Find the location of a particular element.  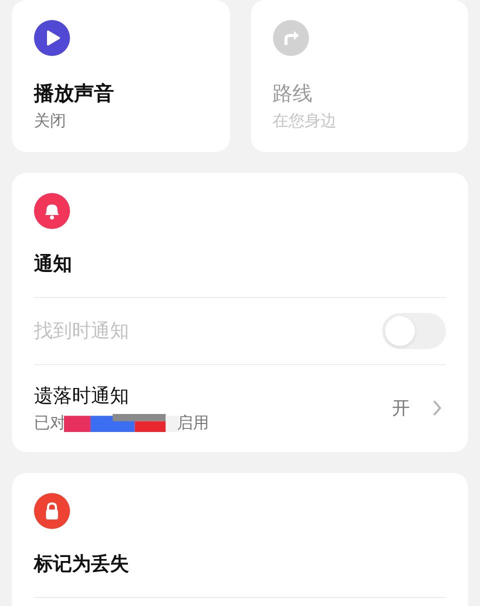

setting-label: 找到时通知 is located at coordinates (82, 331).